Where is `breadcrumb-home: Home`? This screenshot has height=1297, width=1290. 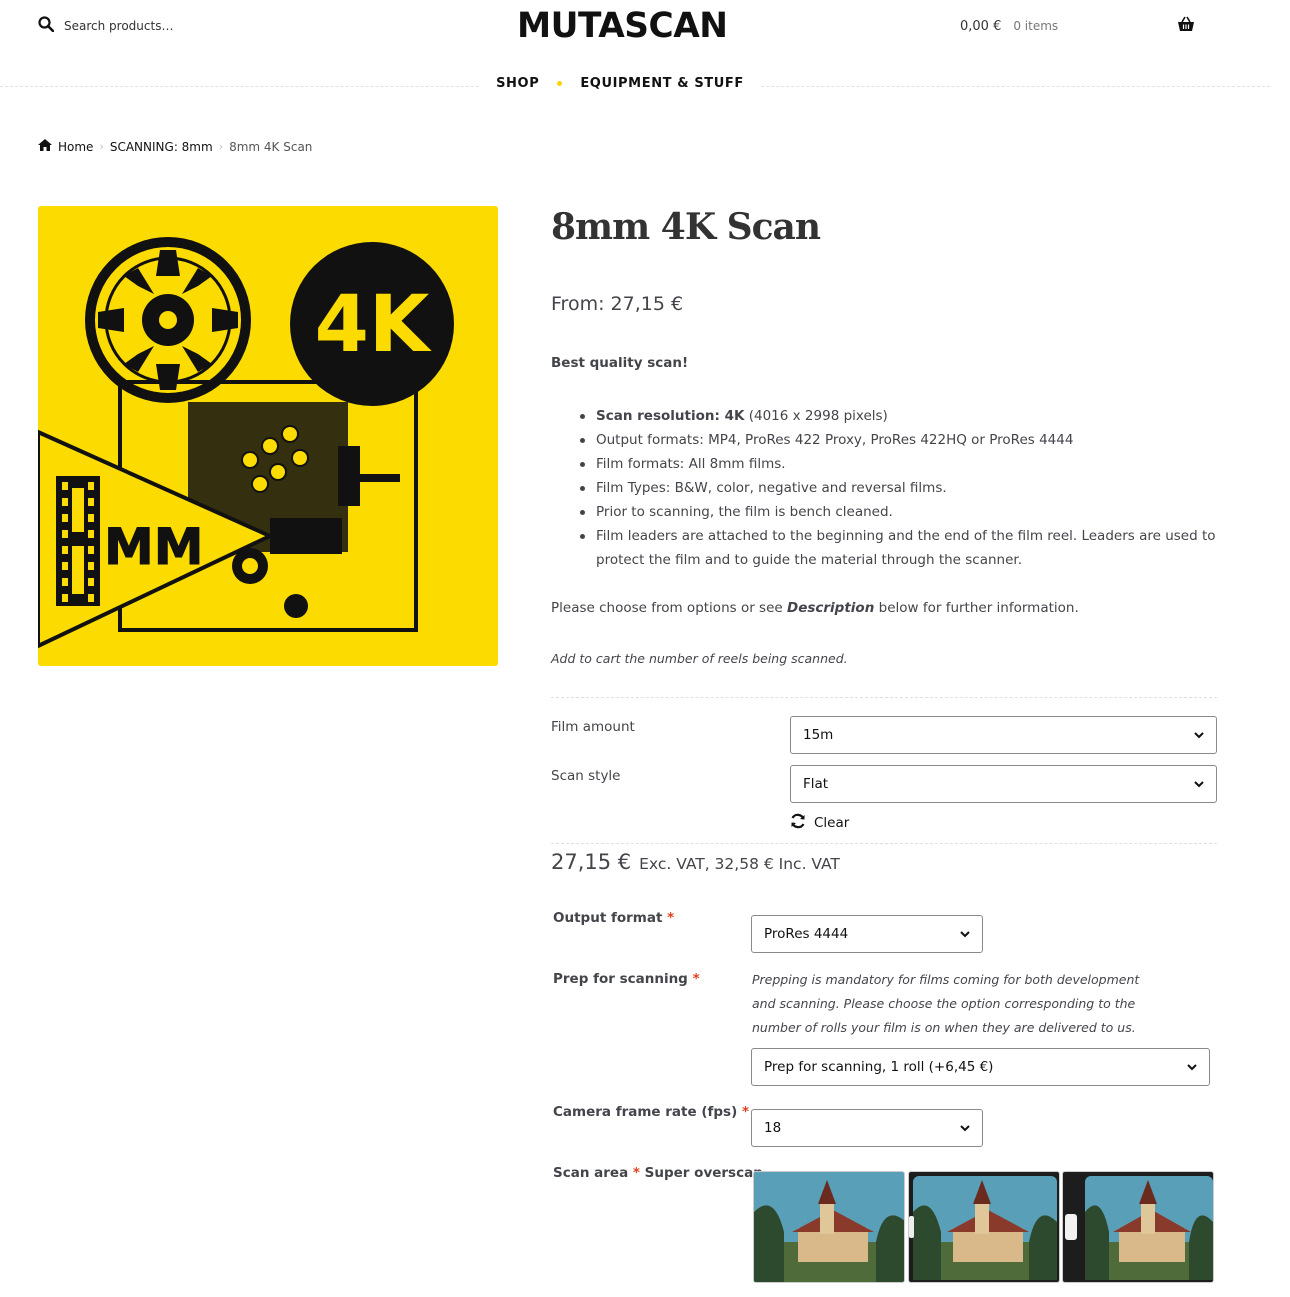
breadcrumb-home: Home is located at coordinates (75, 147).